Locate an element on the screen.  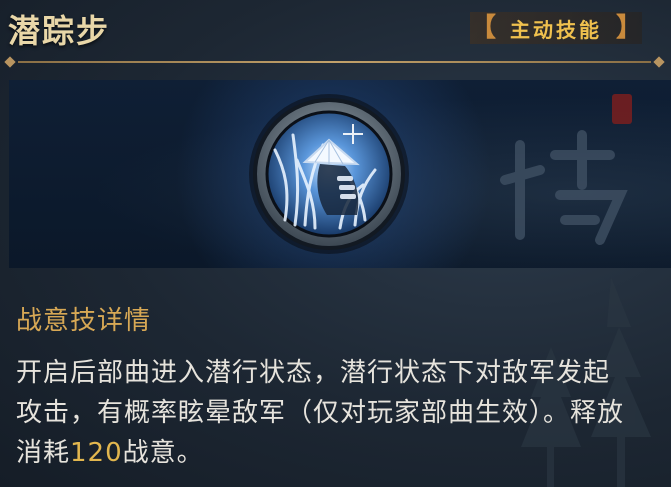
calligraphy-watermark is located at coordinates (564, 187).